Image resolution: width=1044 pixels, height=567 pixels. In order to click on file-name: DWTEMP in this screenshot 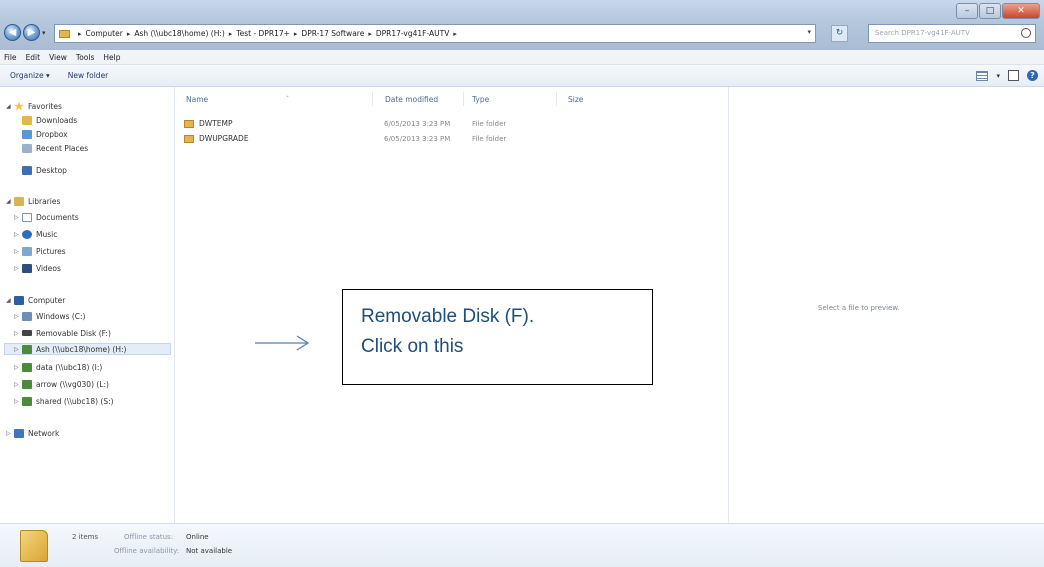, I will do `click(216, 123)`.